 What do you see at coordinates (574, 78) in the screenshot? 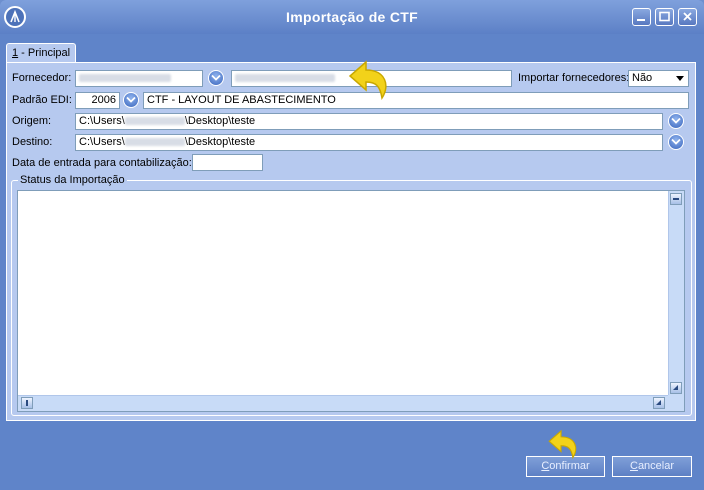
I see `importar-fornecedores-label: Importar fornecedores:` at bounding box center [574, 78].